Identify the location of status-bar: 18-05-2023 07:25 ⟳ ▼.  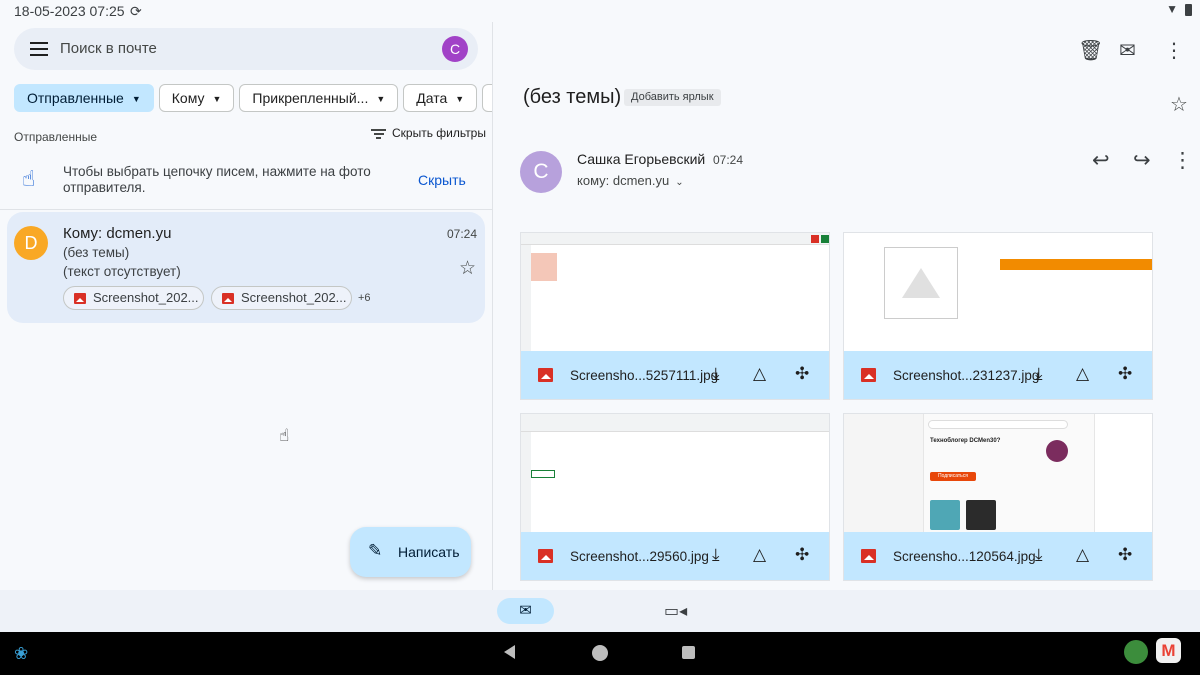
(600, 11).